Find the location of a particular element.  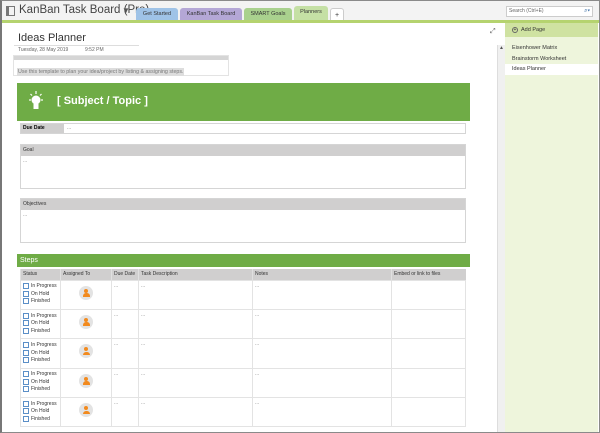

search-input: Search (Ctrl+E) ⌕▾ is located at coordinates (549, 11).